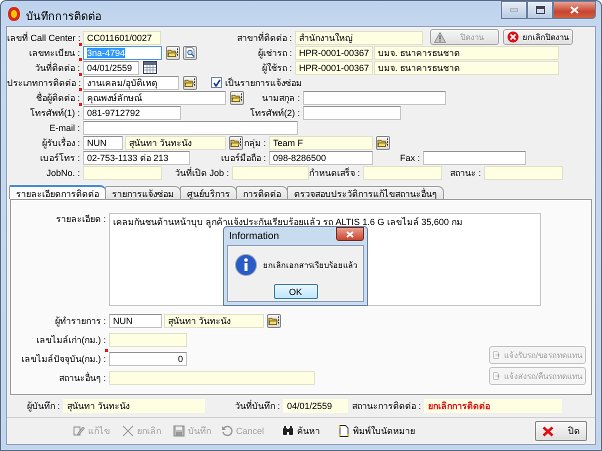 This screenshot has height=451, width=602. What do you see at coordinates (296, 291) in the screenshot?
I see `ok-button: OK` at bounding box center [296, 291].